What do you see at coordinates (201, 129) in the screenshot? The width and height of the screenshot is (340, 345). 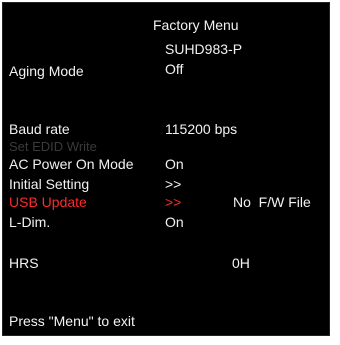 I see `menu-item-value: 115200 bps` at bounding box center [201, 129].